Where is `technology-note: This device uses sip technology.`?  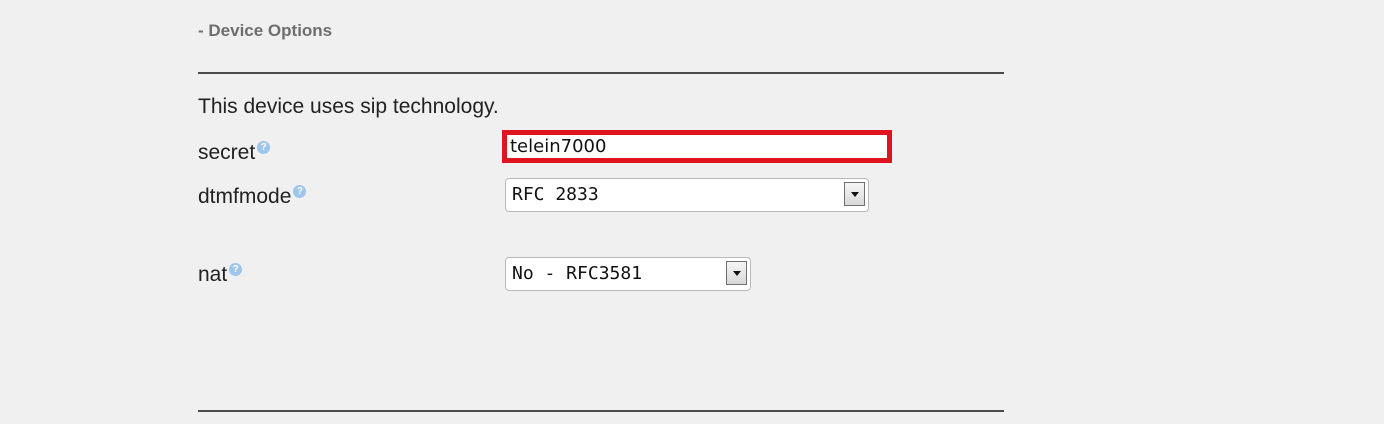
technology-note: This device uses sip technology. is located at coordinates (348, 106).